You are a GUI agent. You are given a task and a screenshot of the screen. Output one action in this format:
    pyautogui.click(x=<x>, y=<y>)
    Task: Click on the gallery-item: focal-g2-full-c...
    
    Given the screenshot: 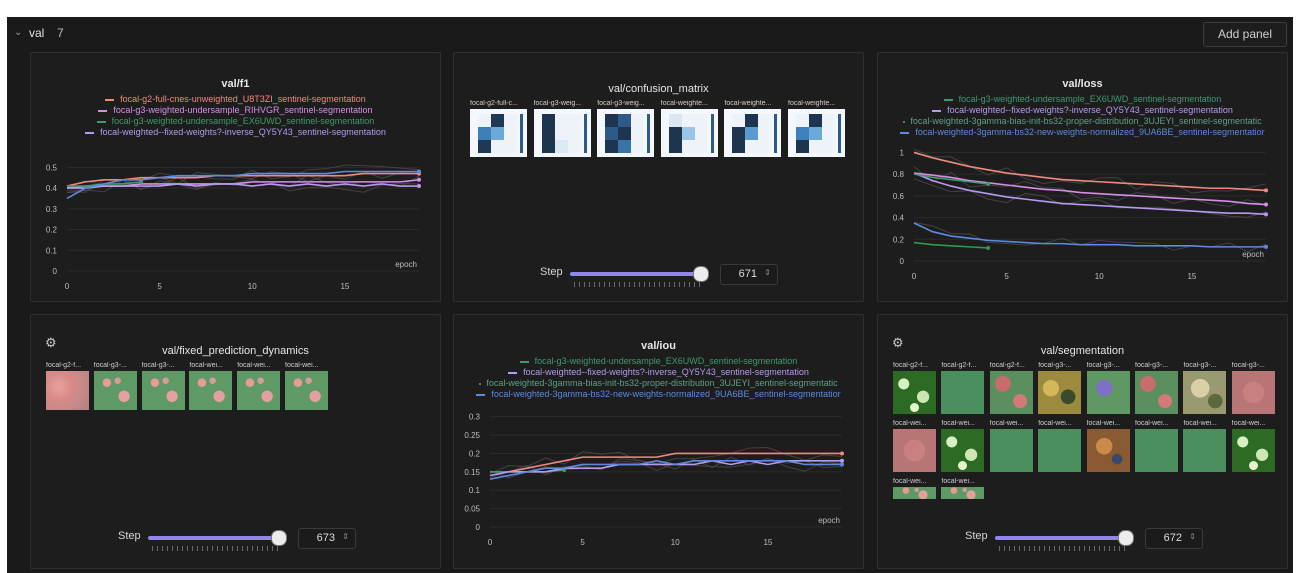 What is the action you would take?
    pyautogui.click(x=500, y=130)
    